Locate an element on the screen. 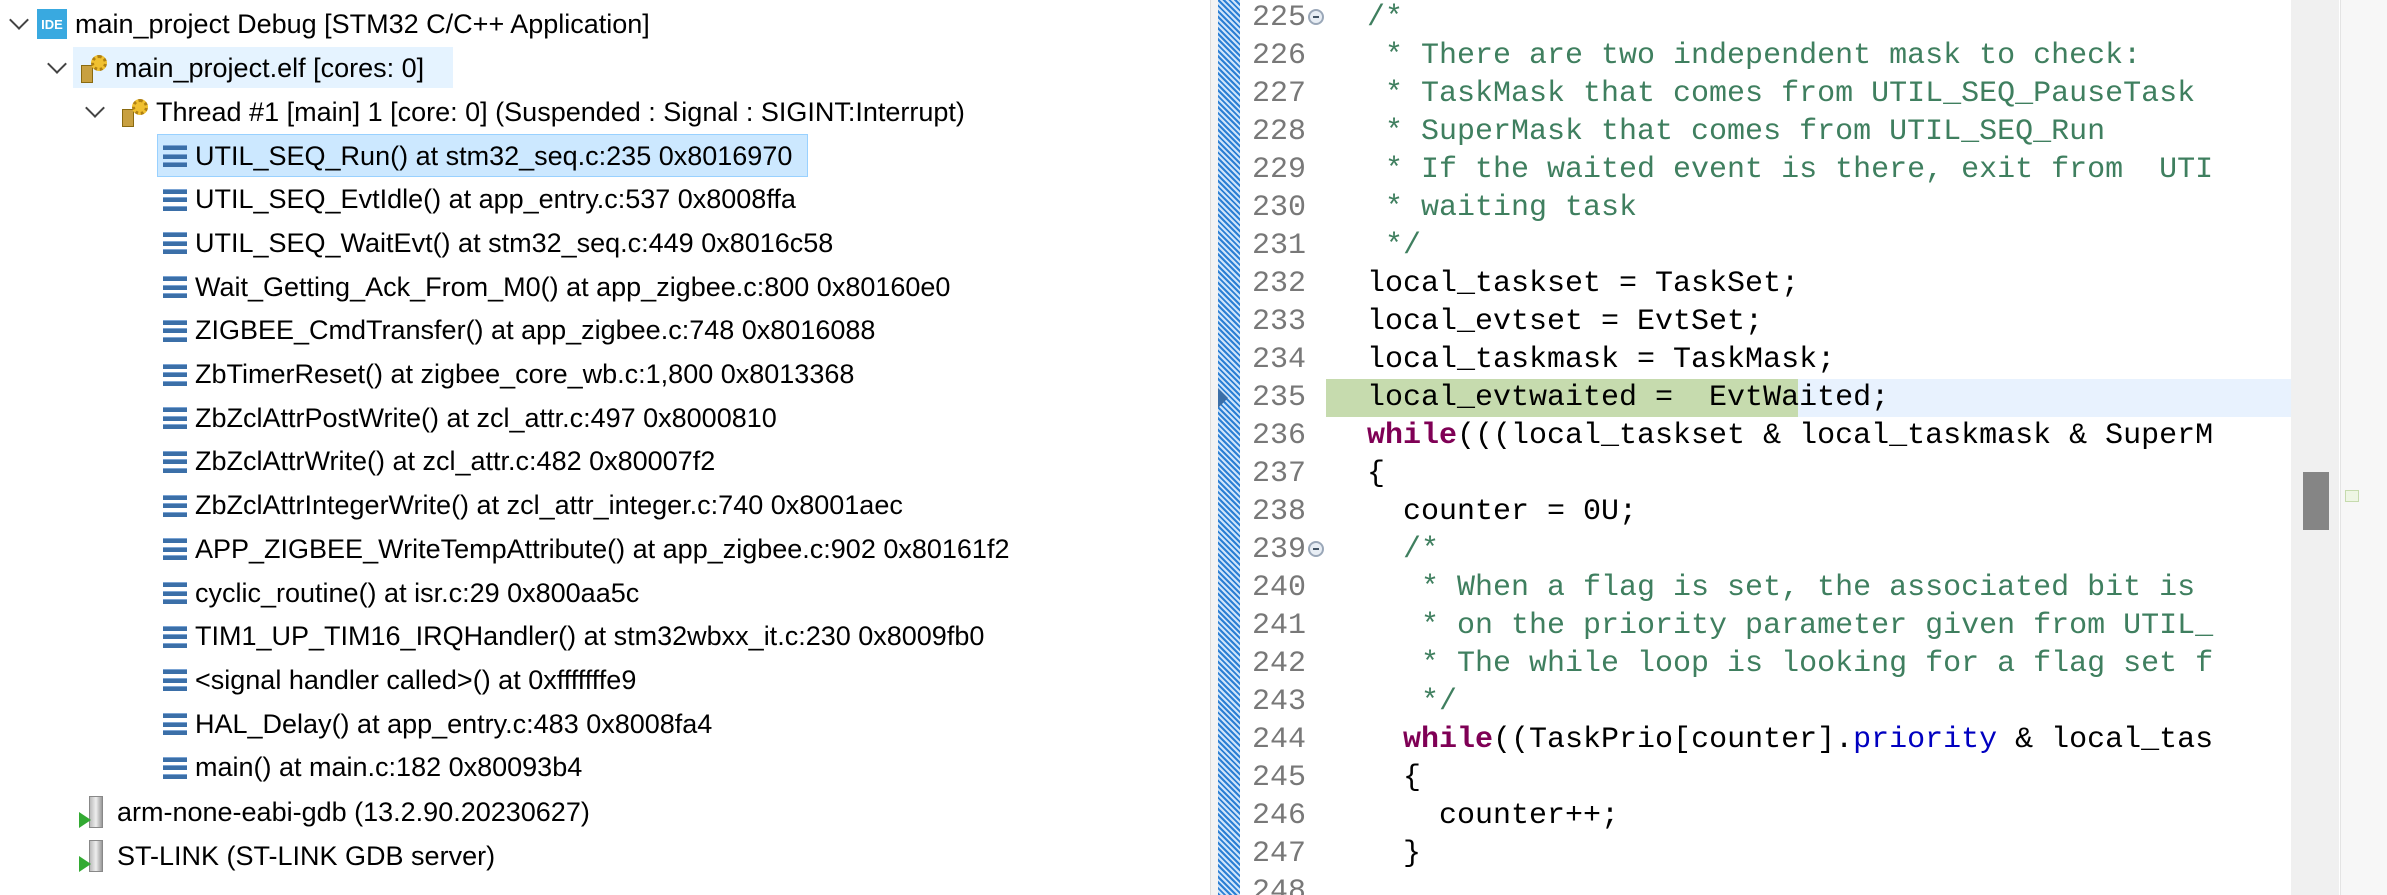 This screenshot has height=895, width=2387. code-line: * waiting task is located at coordinates (1829, 208).